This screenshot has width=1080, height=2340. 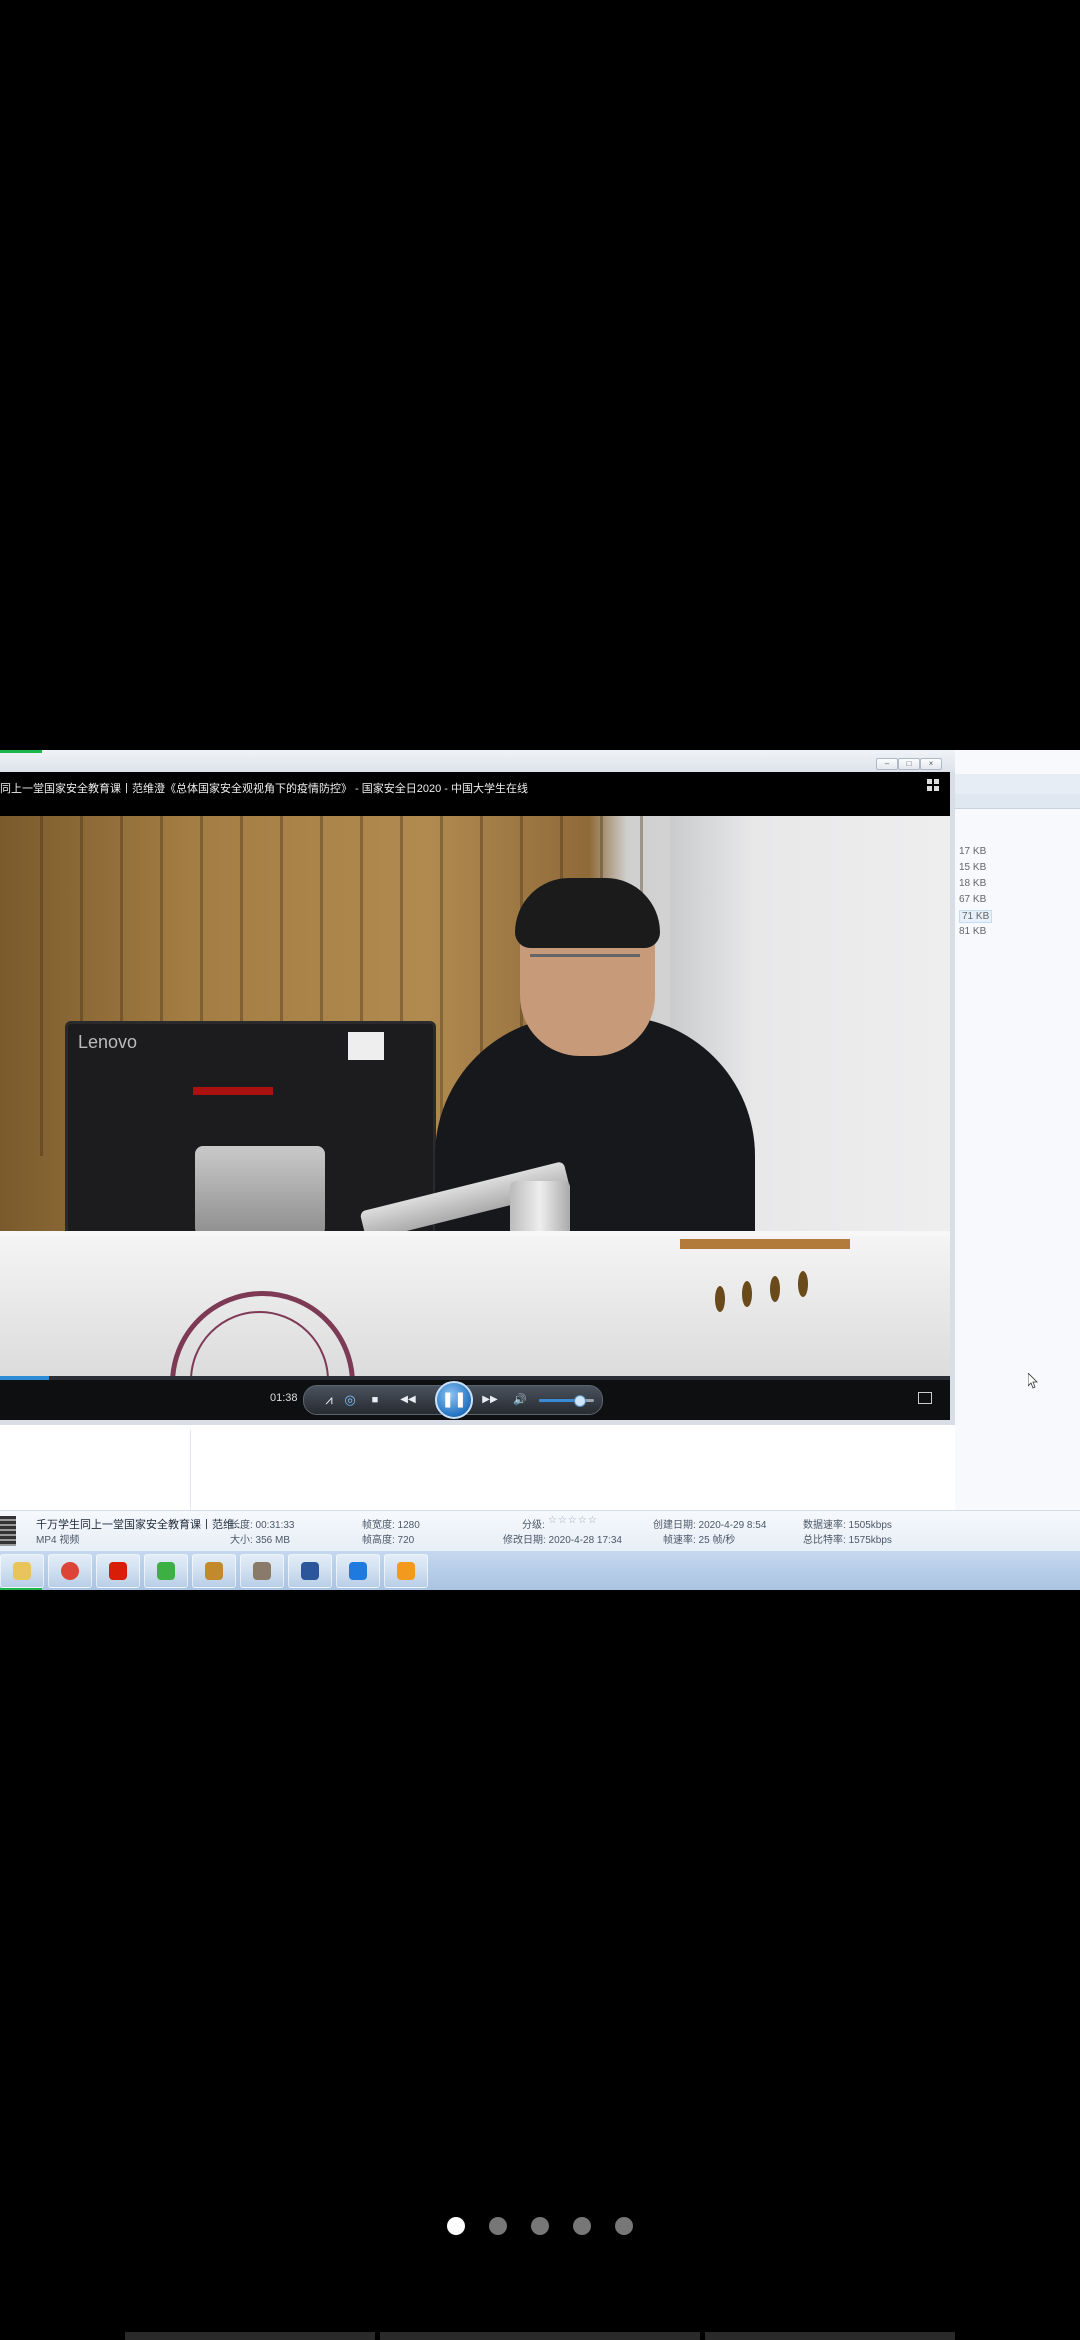 I want to click on tencent-meeting-icon, so click(x=358, y=1571).